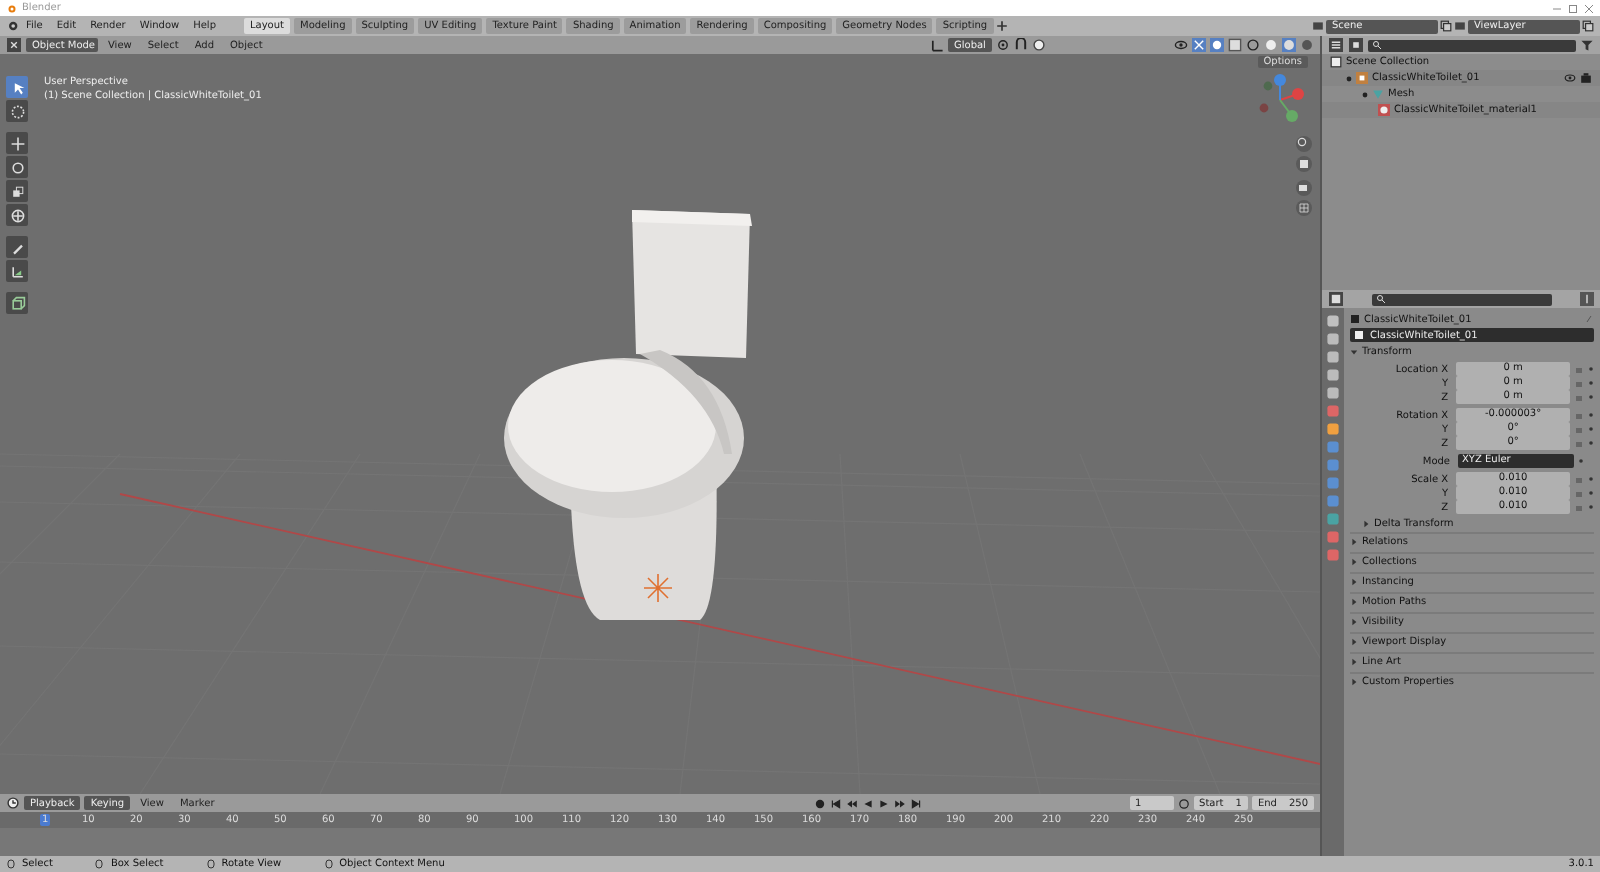 This screenshot has width=1600, height=872. What do you see at coordinates (1333, 429) in the screenshot?
I see `object-tab-icon` at bounding box center [1333, 429].